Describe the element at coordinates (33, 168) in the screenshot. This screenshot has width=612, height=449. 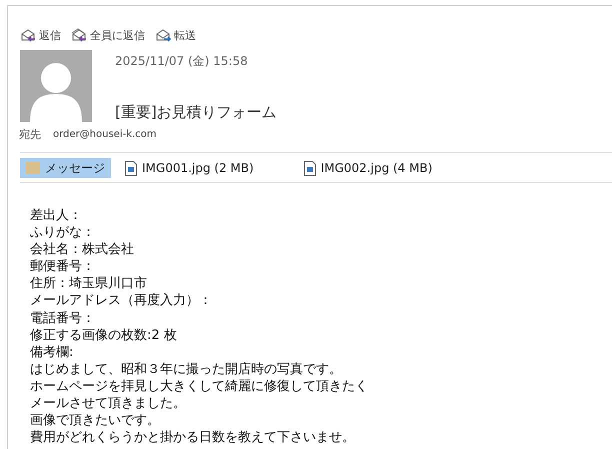
I see `message-icon` at that location.